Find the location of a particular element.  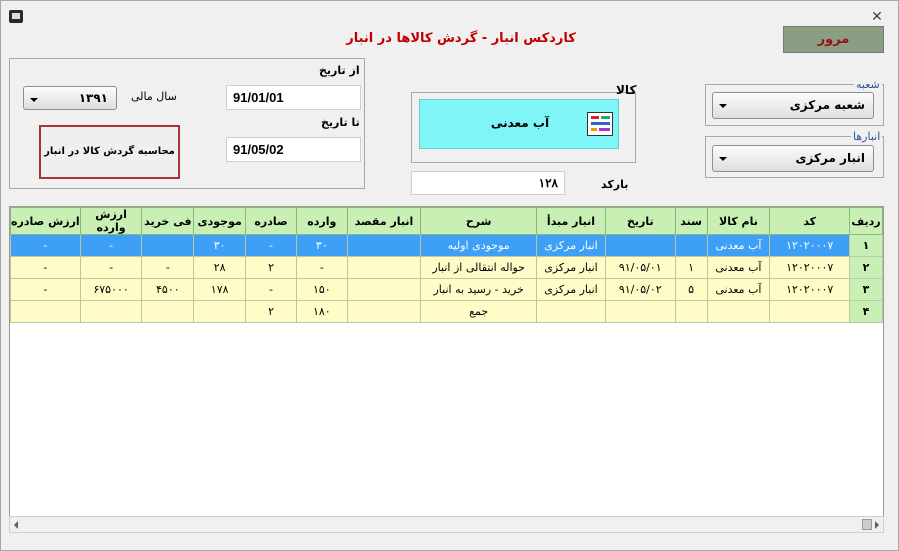

goods-display: آب معدنی is located at coordinates (519, 124).